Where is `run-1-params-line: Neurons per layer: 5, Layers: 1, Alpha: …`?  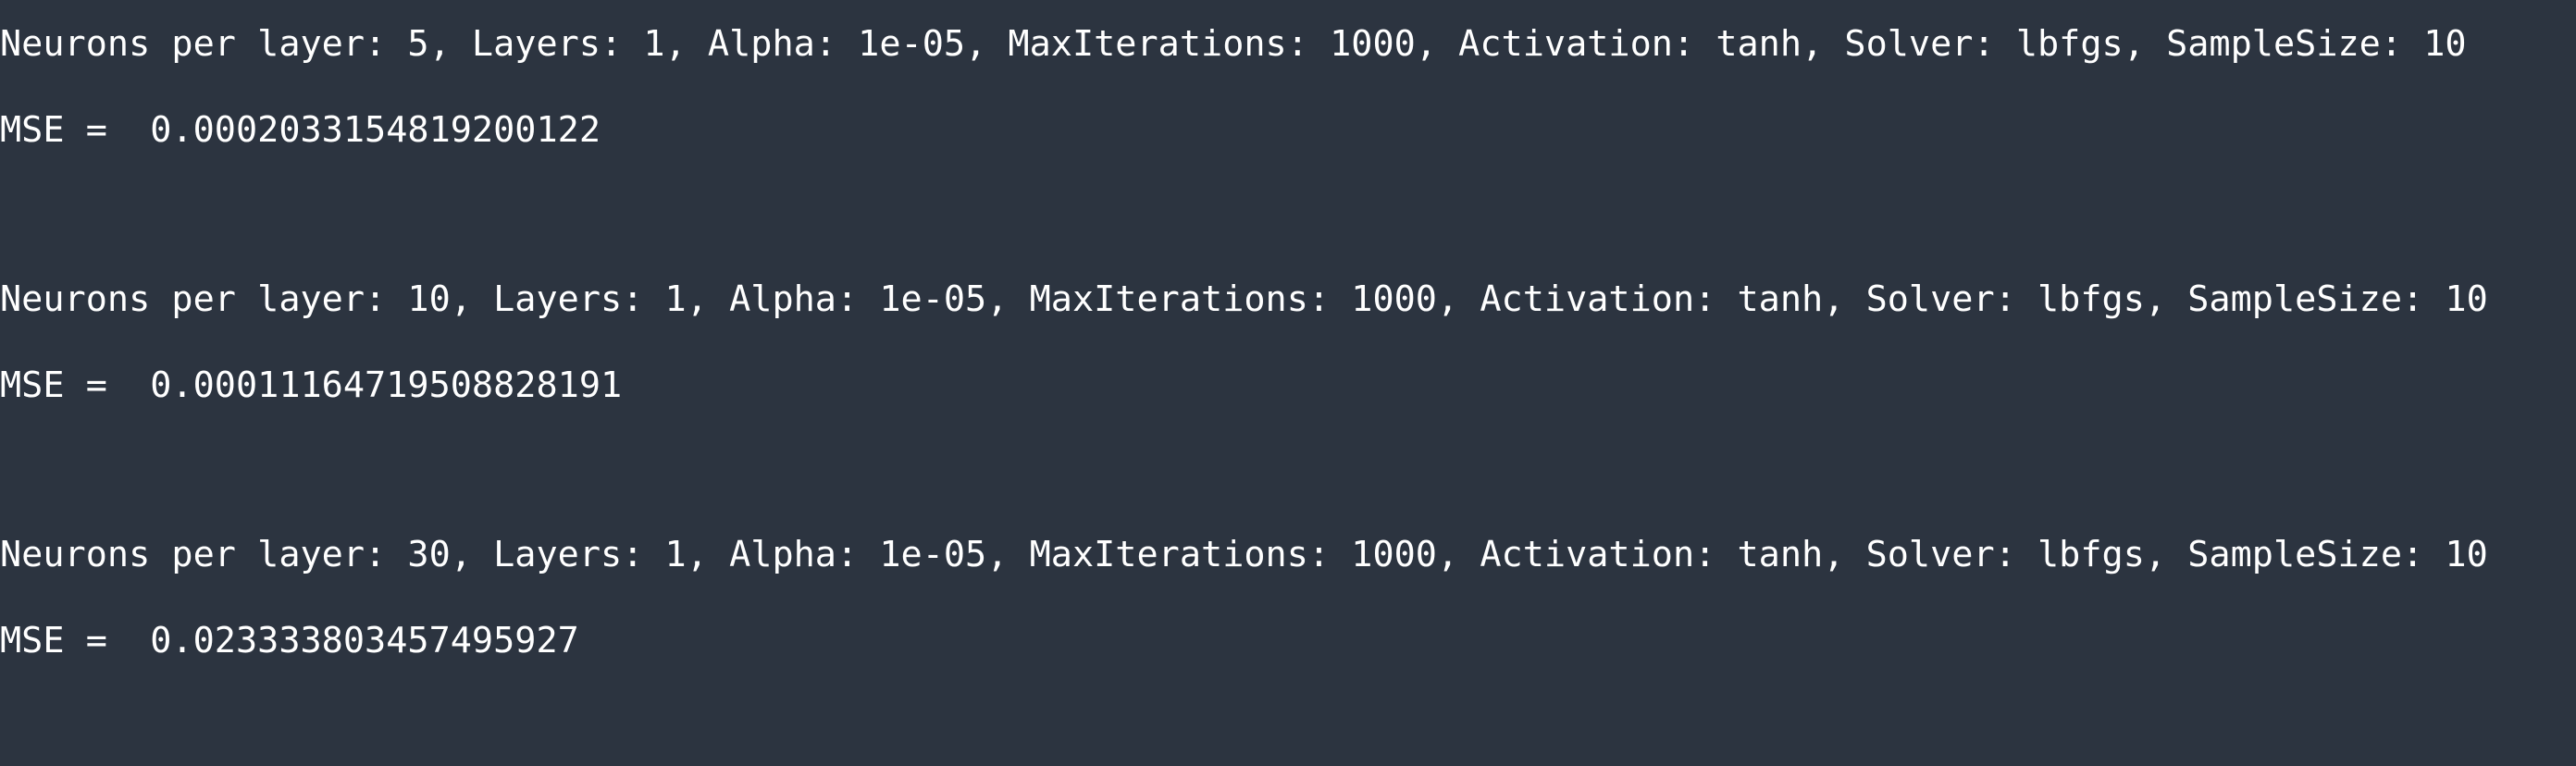 run-1-params-line: Neurons per layer: 5, Layers: 1, Alpha: … is located at coordinates (1233, 44).